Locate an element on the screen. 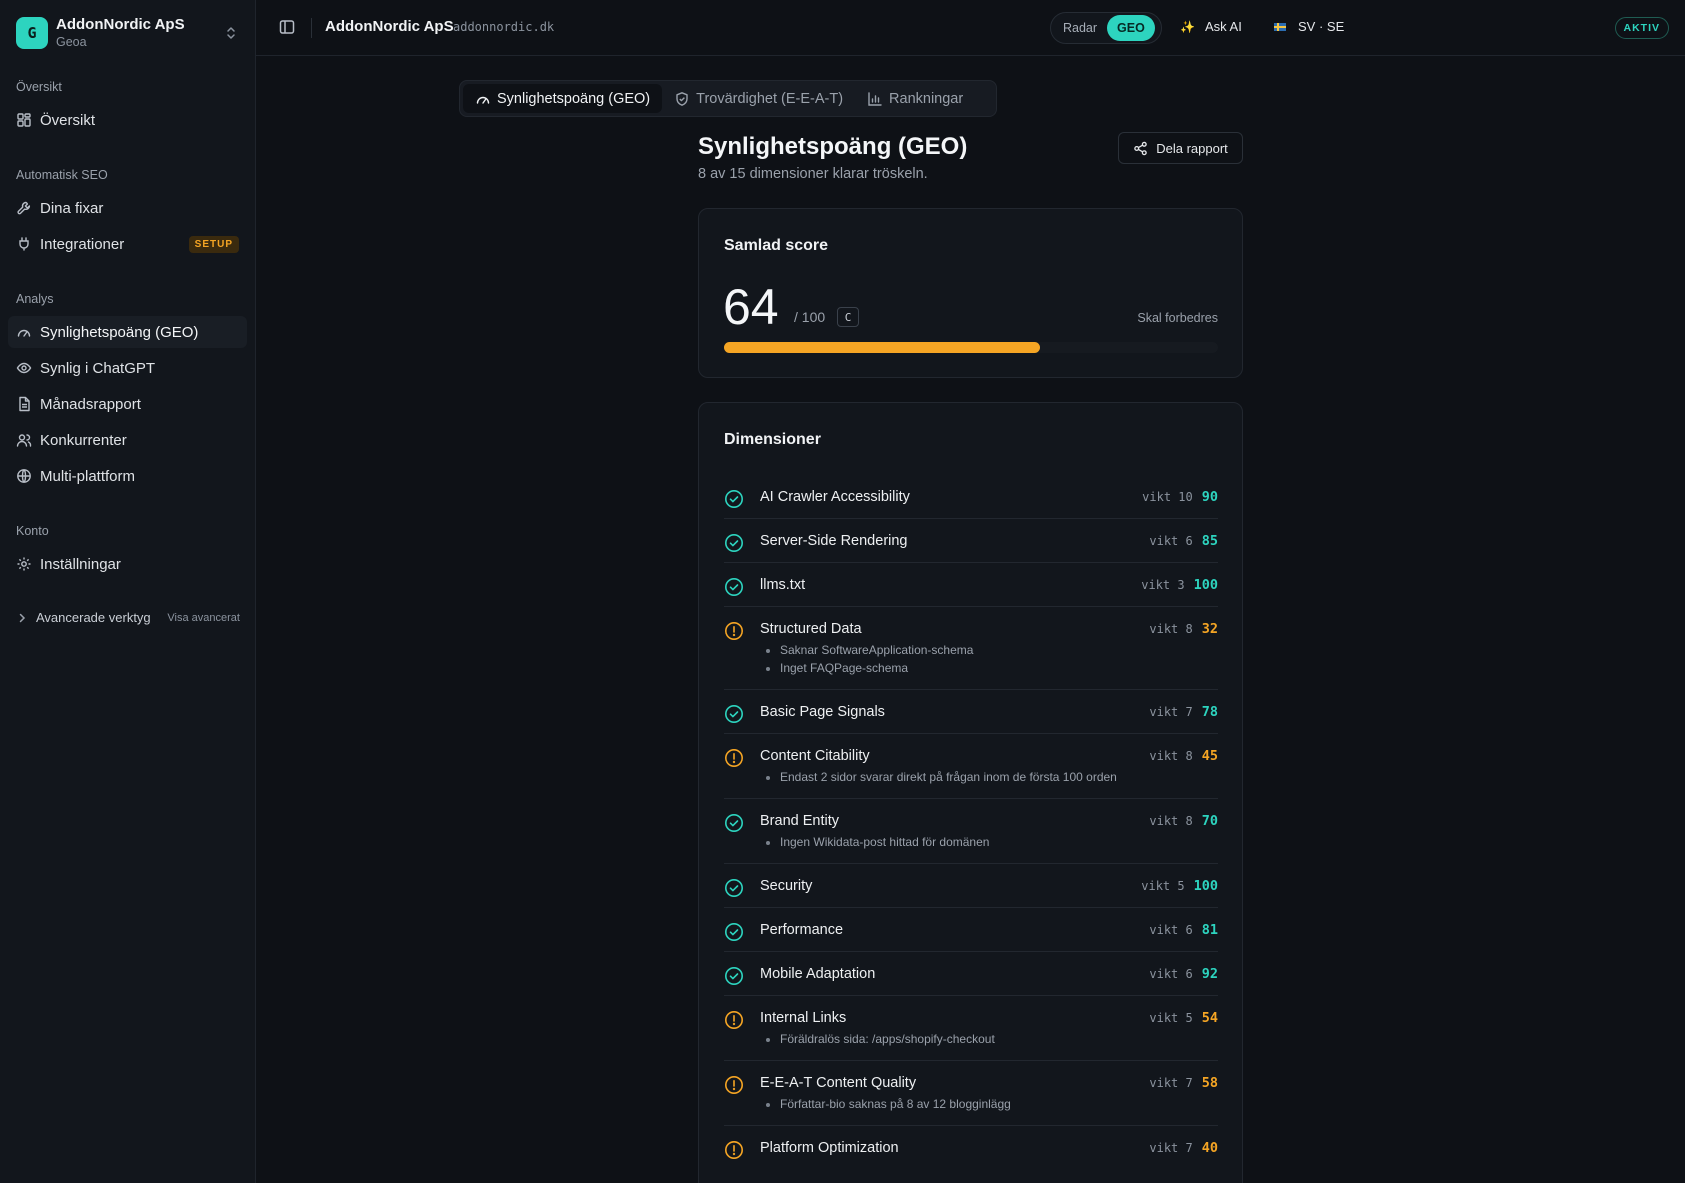 The image size is (1685, 1183). plug-icon is located at coordinates (24, 244).